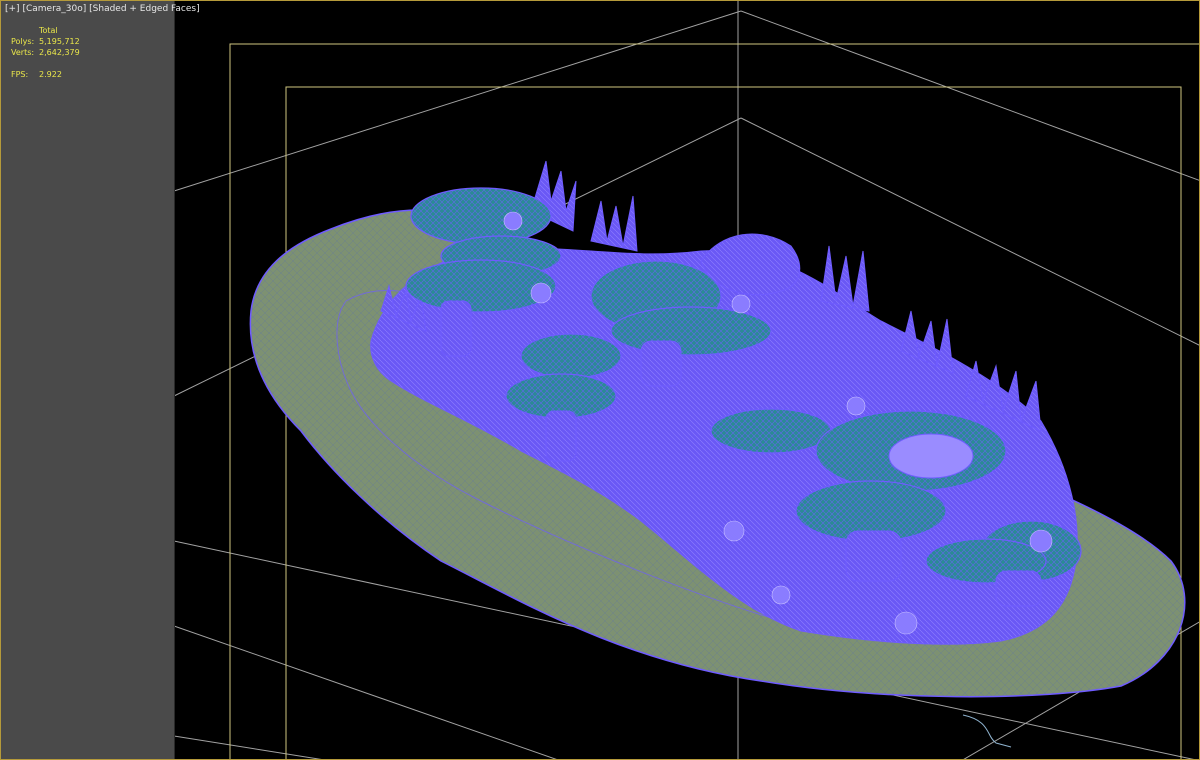  Describe the element at coordinates (48, 30) in the screenshot. I see `stats-header: Total` at that location.